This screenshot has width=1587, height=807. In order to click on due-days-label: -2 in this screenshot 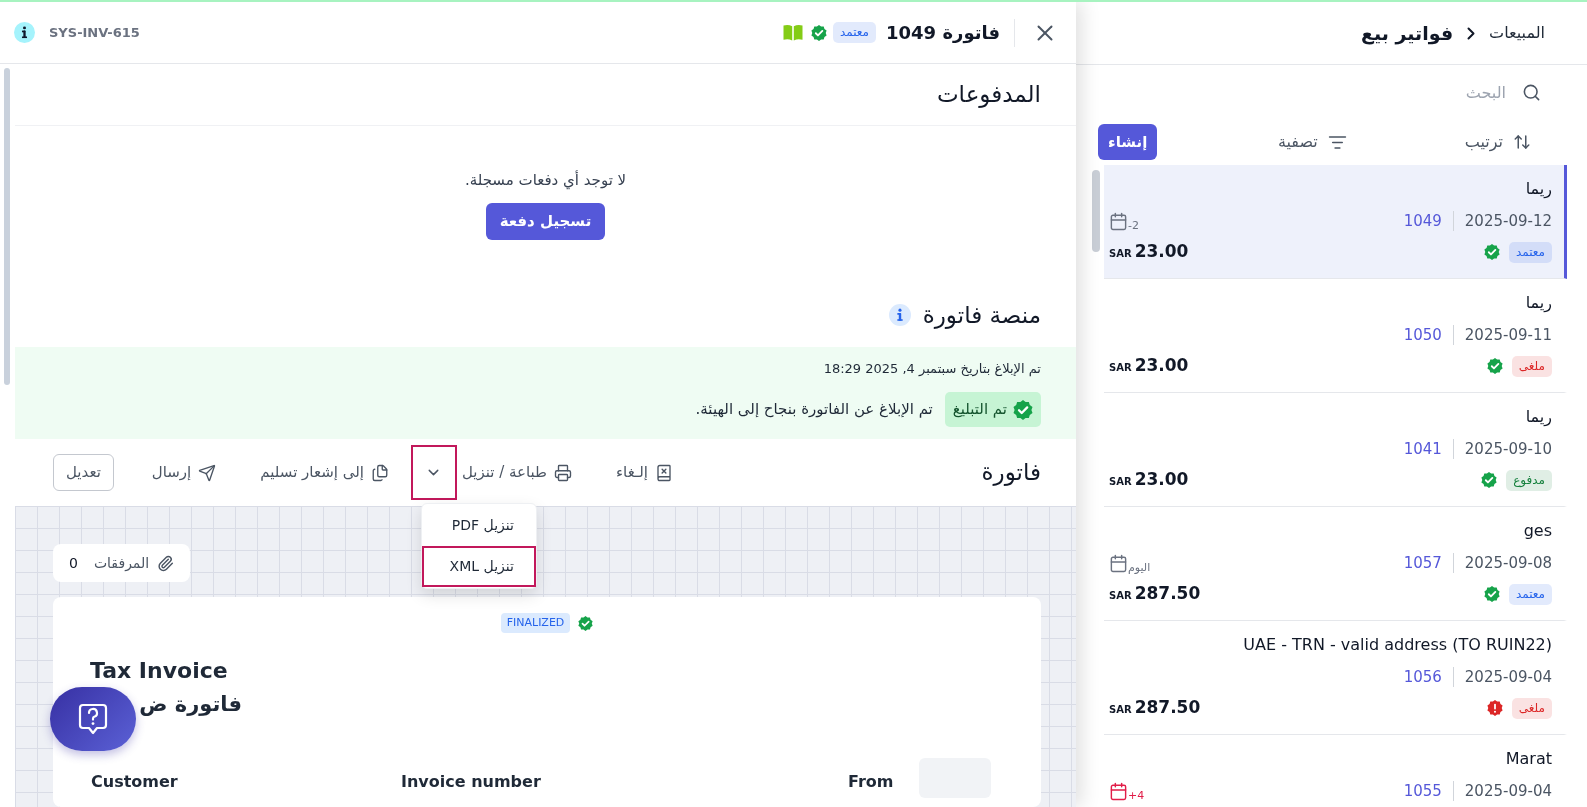, I will do `click(1133, 225)`.